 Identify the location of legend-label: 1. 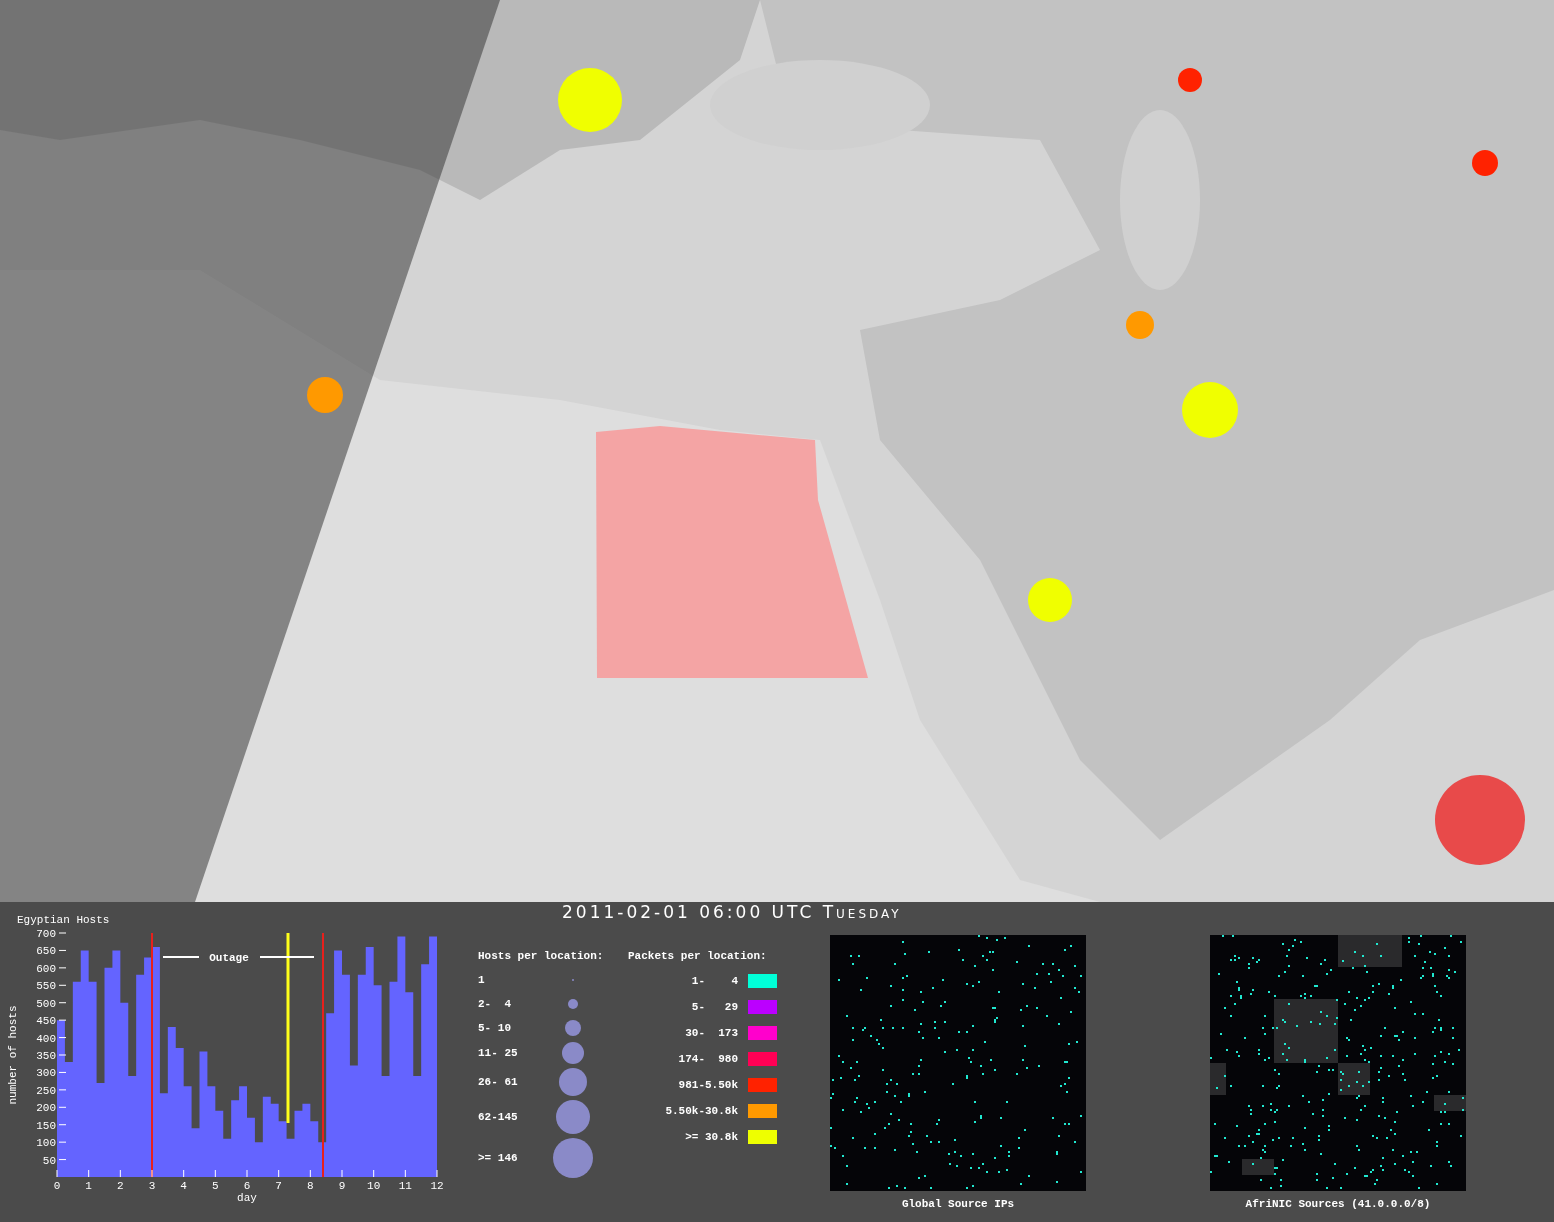
(482, 980).